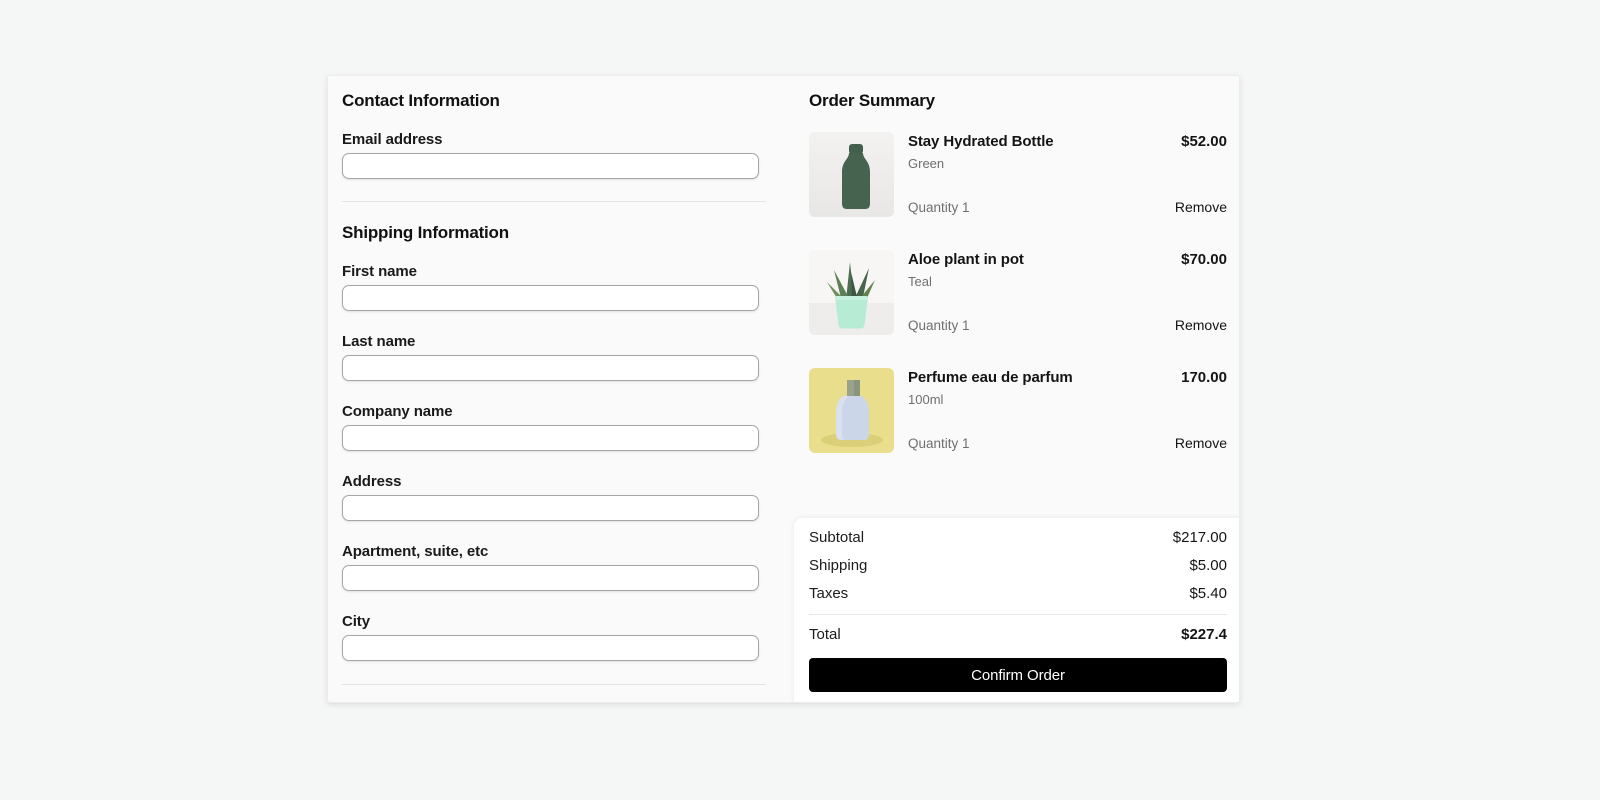 Image resolution: width=1600 pixels, height=800 pixels. Describe the element at coordinates (926, 399) in the screenshot. I see `item-variant: 100ml` at that location.